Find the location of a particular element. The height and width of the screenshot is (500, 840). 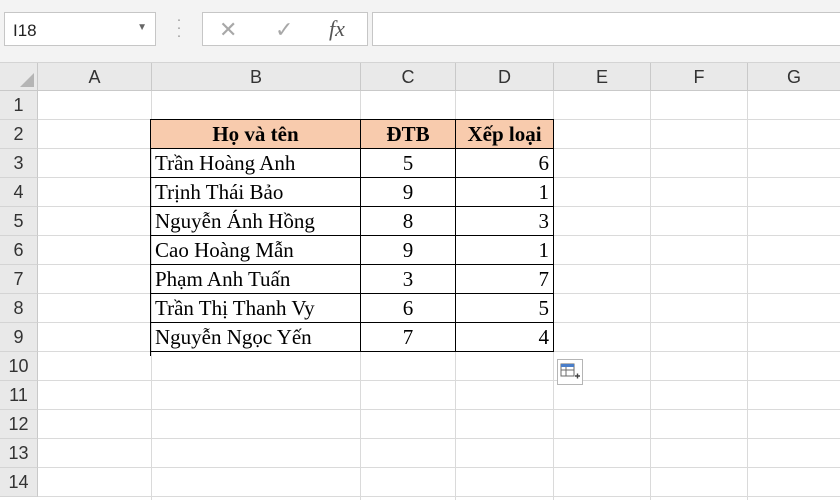

chevron-down-icon: ▼ is located at coordinates (142, 27).